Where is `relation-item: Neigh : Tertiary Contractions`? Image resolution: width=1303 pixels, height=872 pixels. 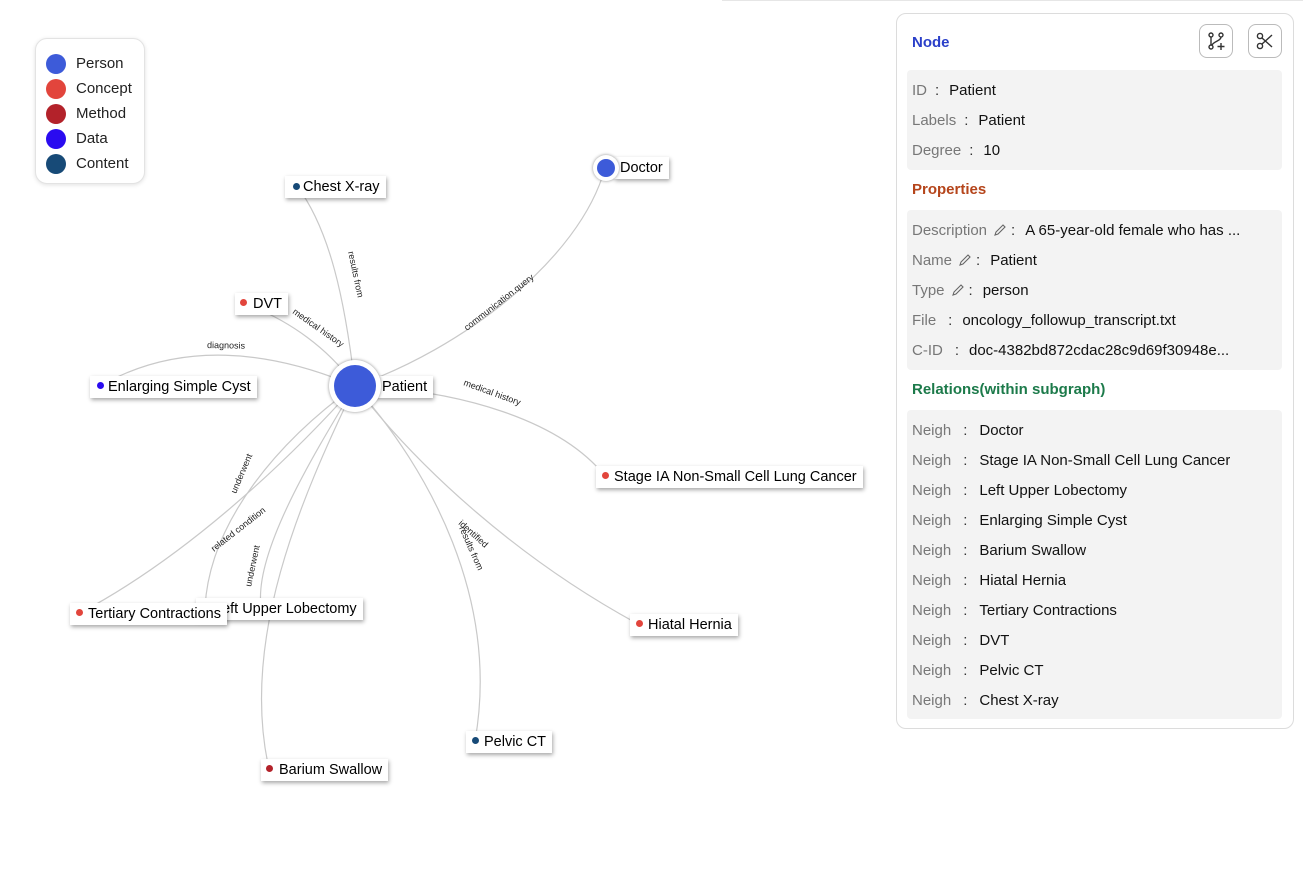 relation-item: Neigh : Tertiary Contractions is located at coordinates (1094, 610).